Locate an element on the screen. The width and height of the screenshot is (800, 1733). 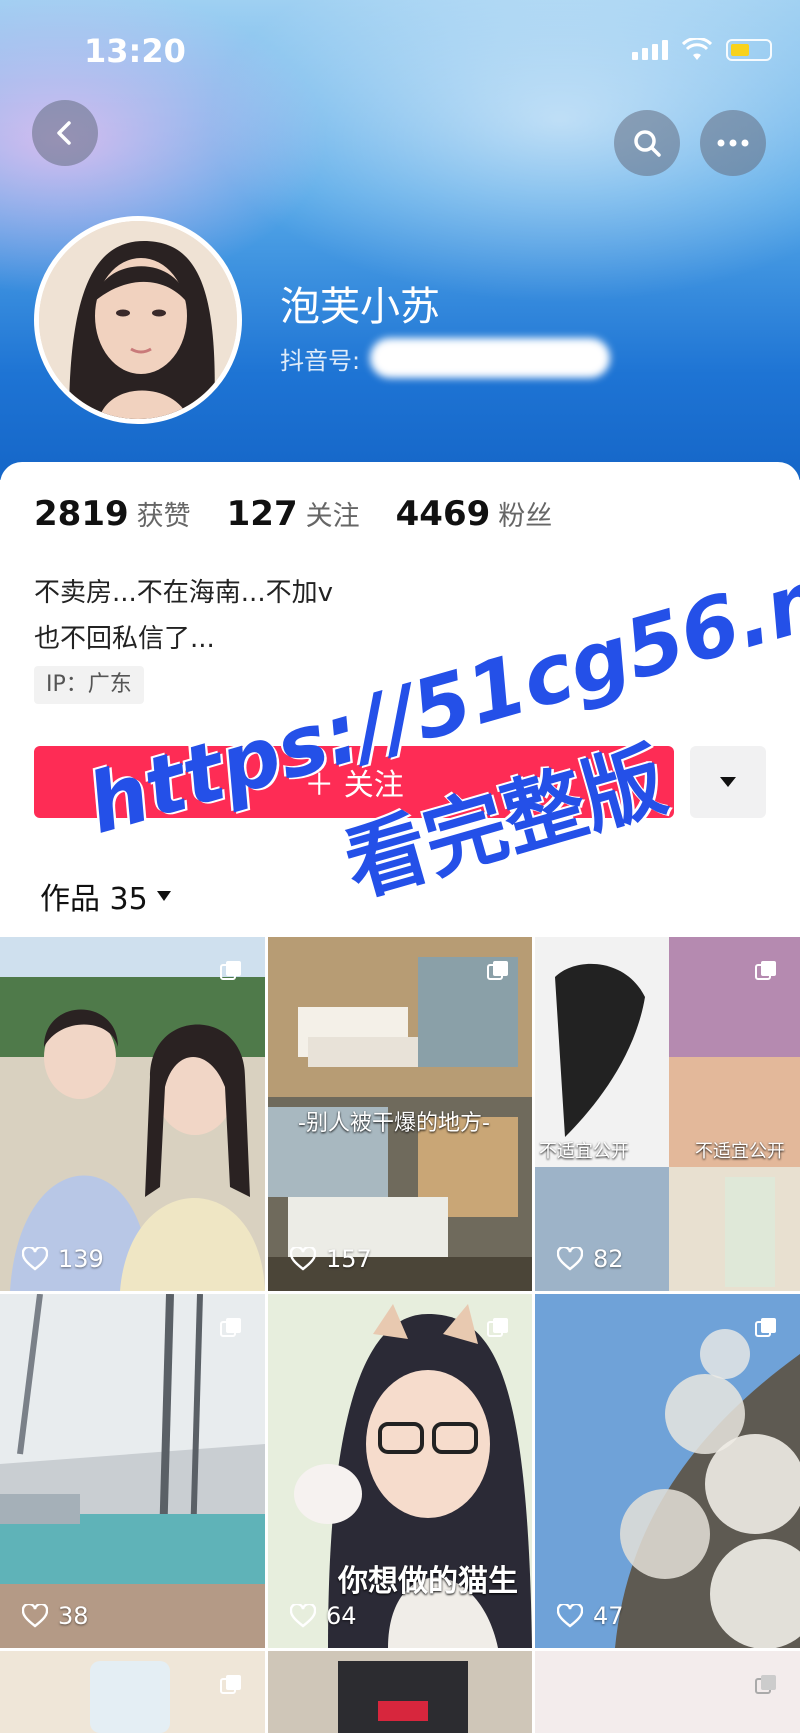
wifi-icon is located at coordinates (697, 49).